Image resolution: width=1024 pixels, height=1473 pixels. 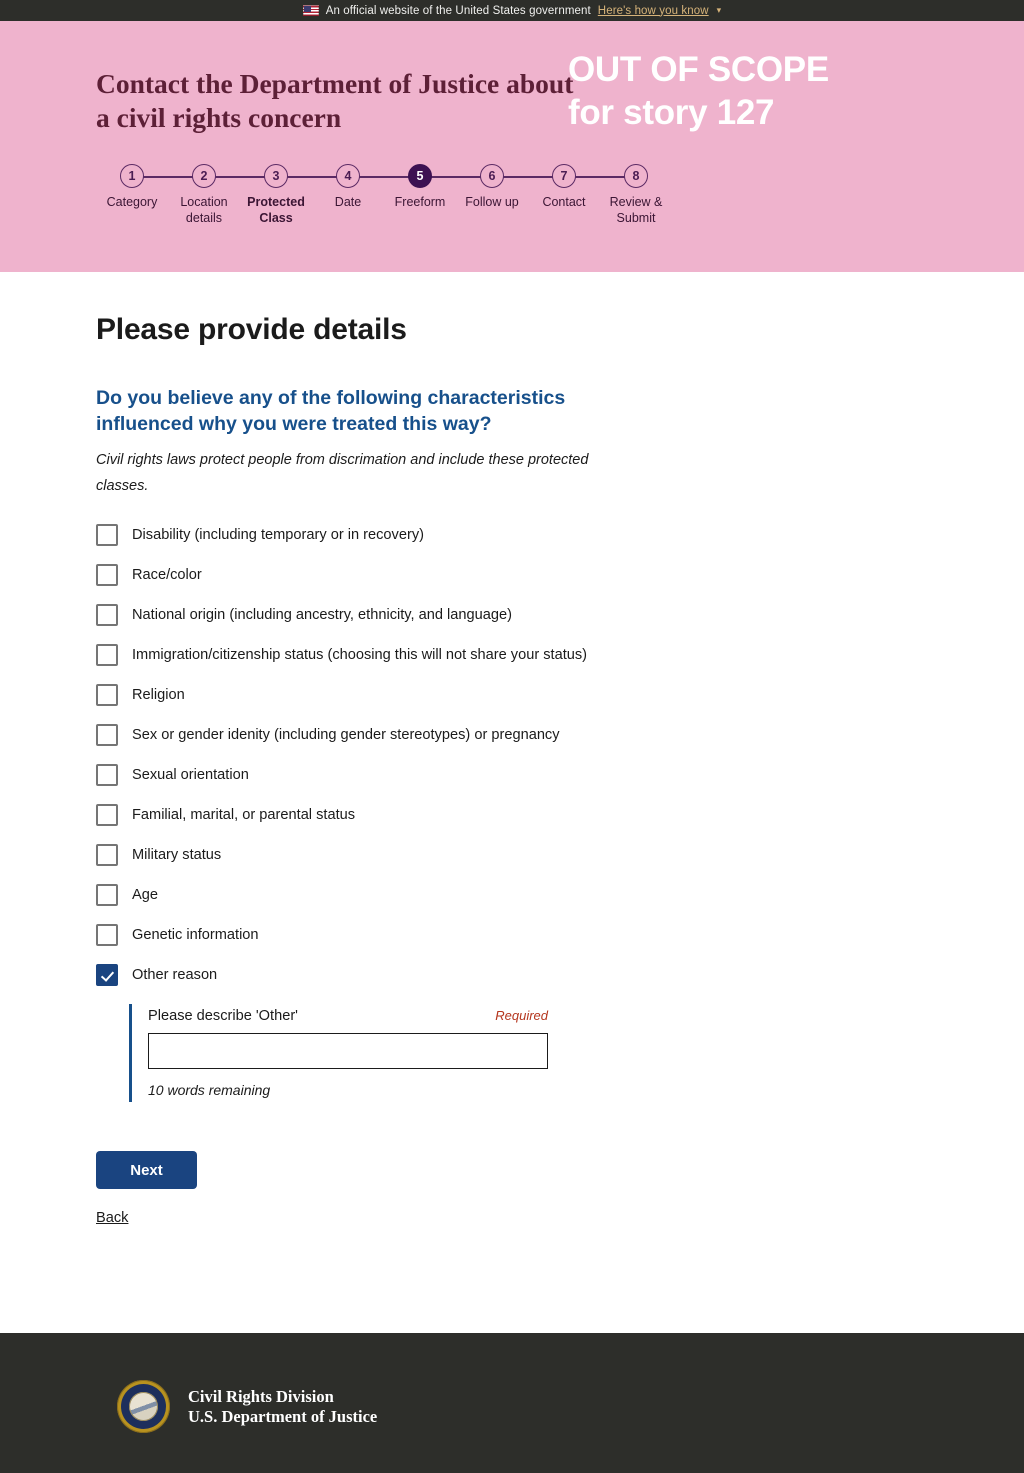 What do you see at coordinates (719, 10) in the screenshot?
I see `chevron-down-icon: ▾` at bounding box center [719, 10].